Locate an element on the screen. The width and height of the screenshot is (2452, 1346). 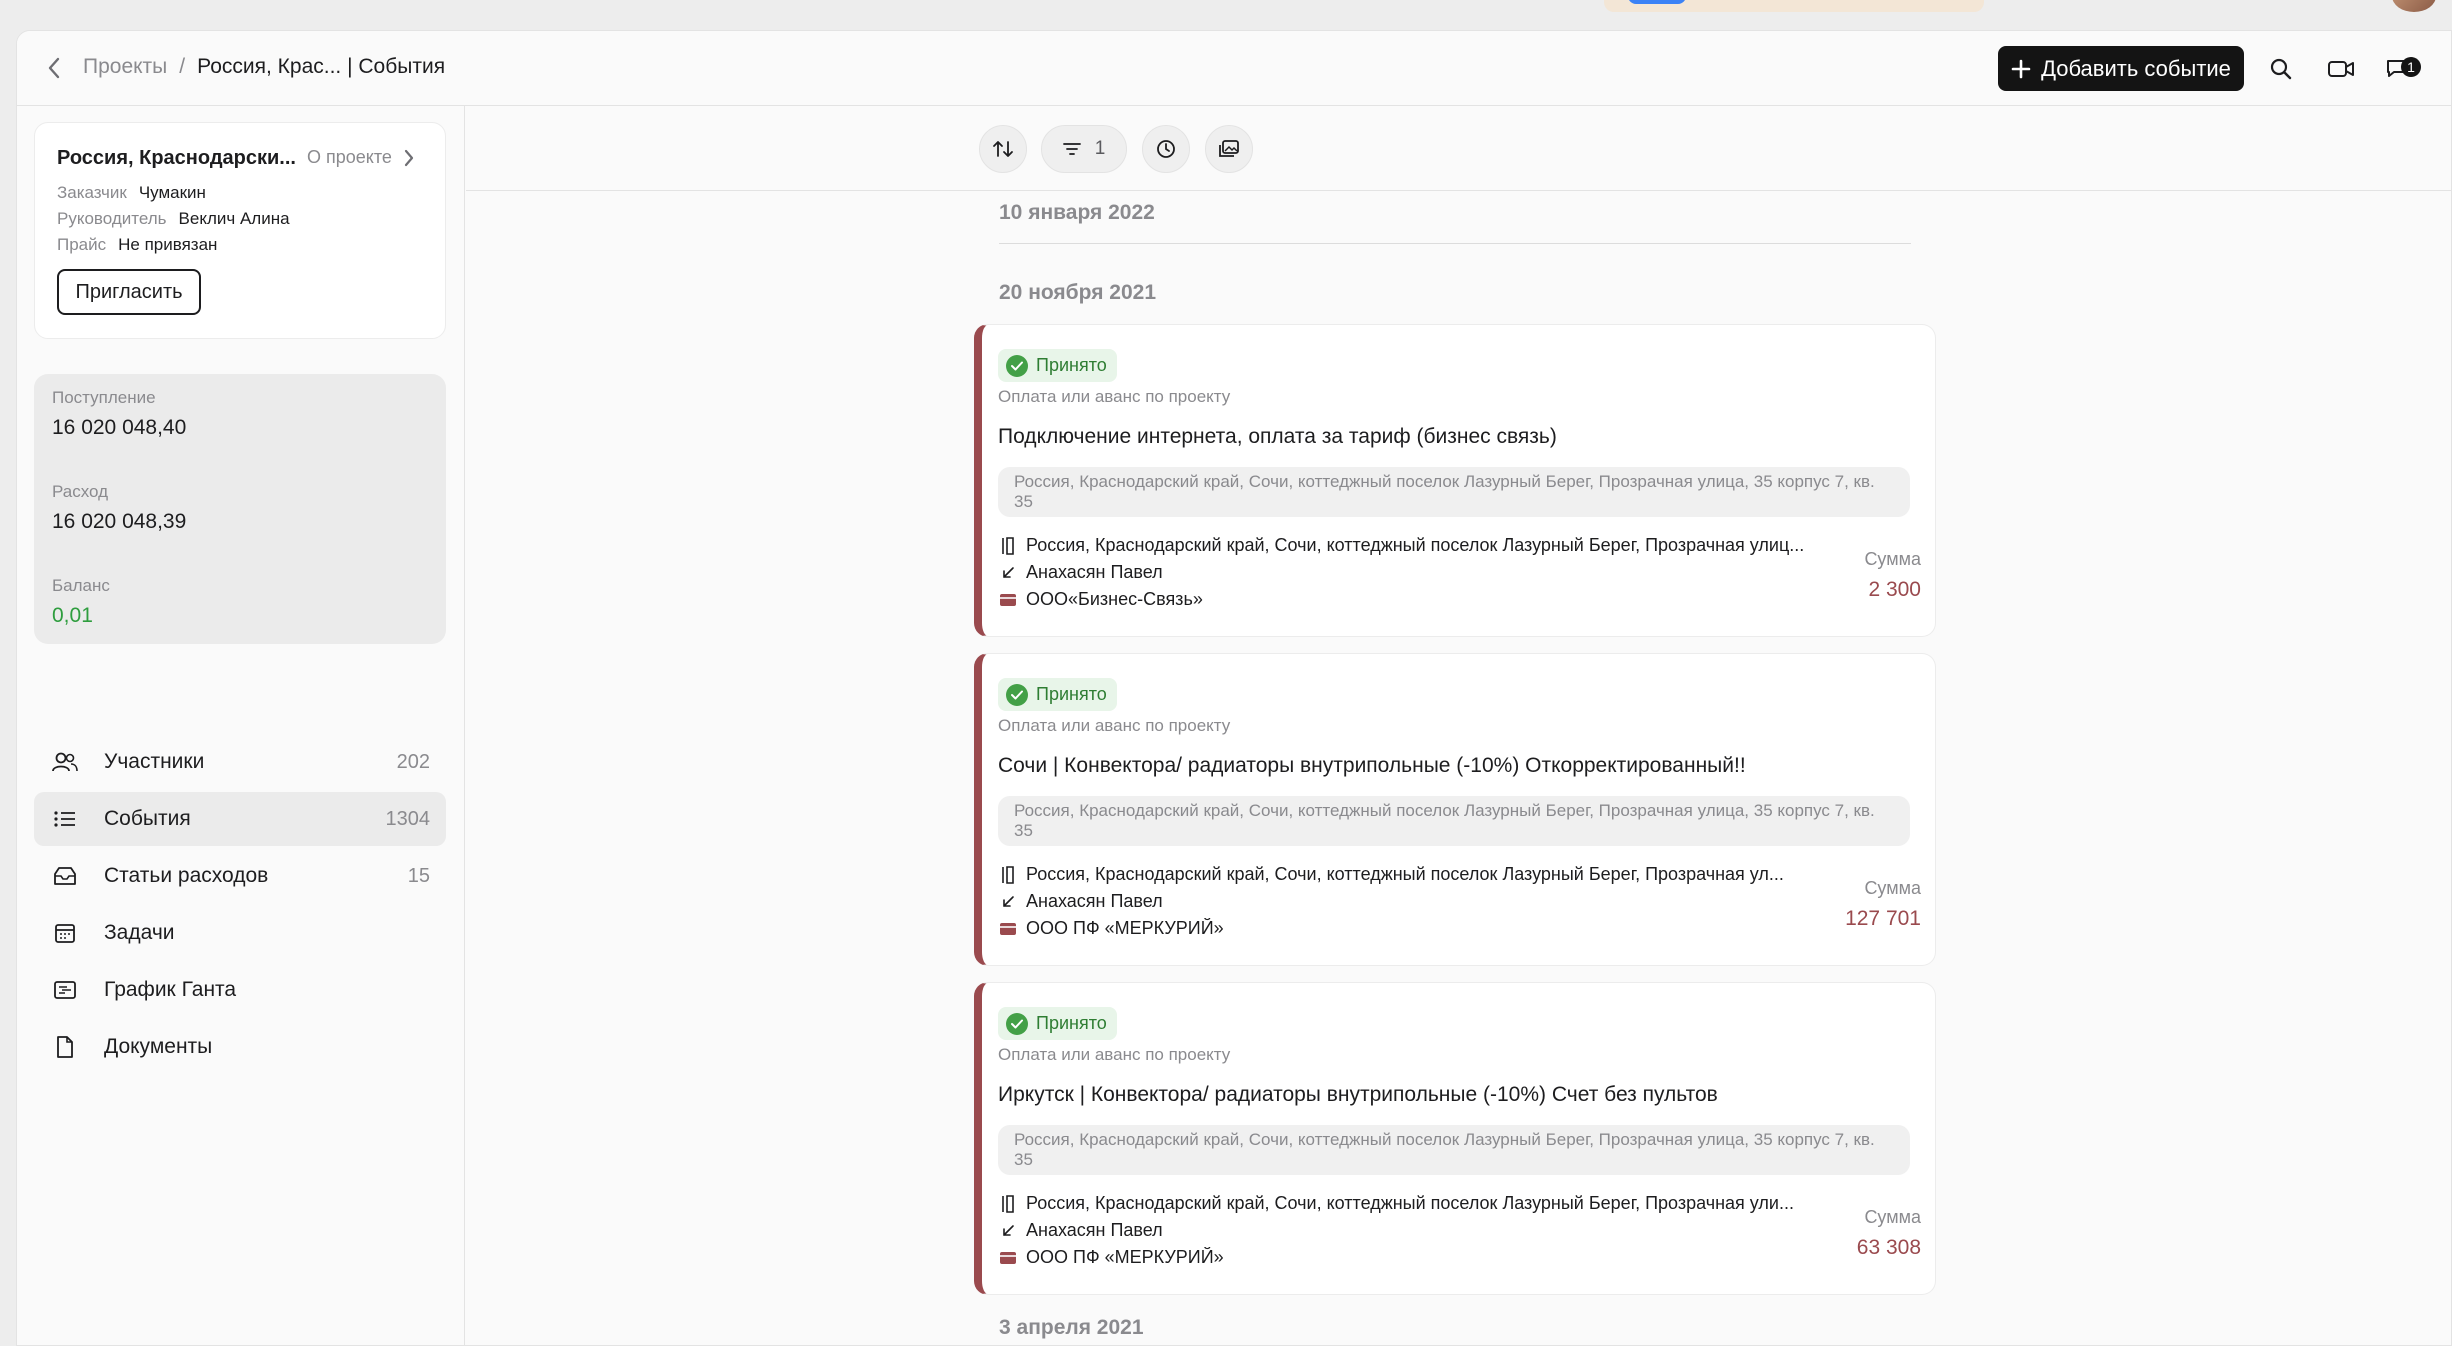
sum-label: Сумма is located at coordinates (1892, 888).